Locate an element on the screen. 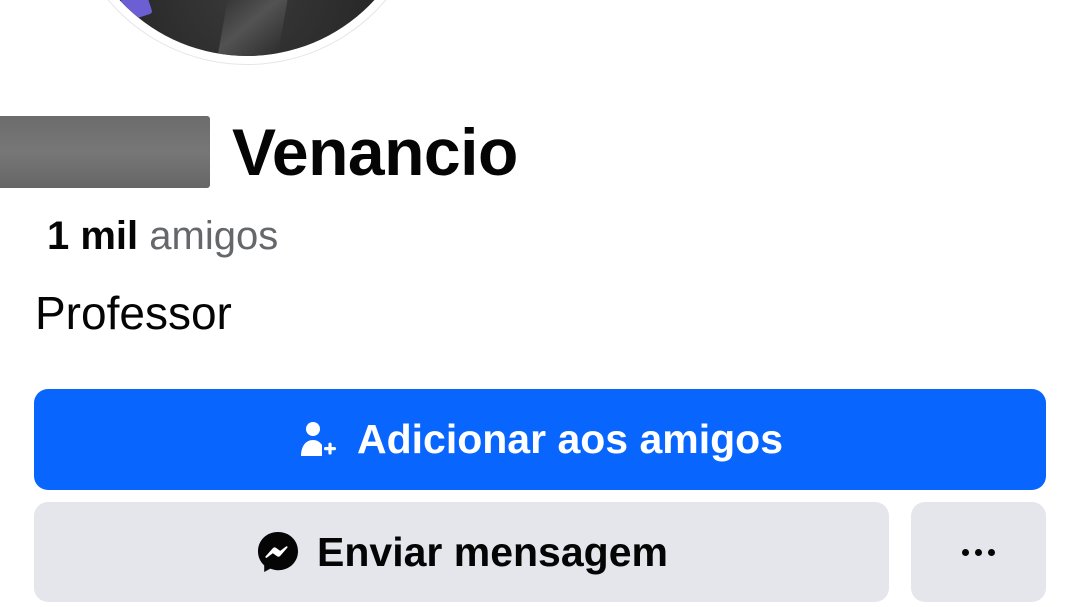 The image size is (1080, 607). avatar-photo is located at coordinates (247, 28).